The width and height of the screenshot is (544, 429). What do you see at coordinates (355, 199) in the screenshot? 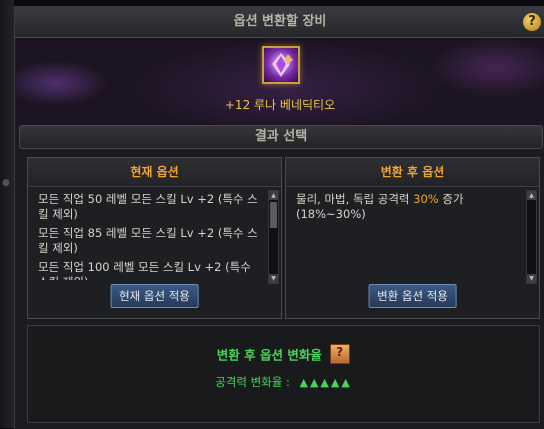
I see `option-text: 물리, 마법, 독립 공격력` at bounding box center [355, 199].